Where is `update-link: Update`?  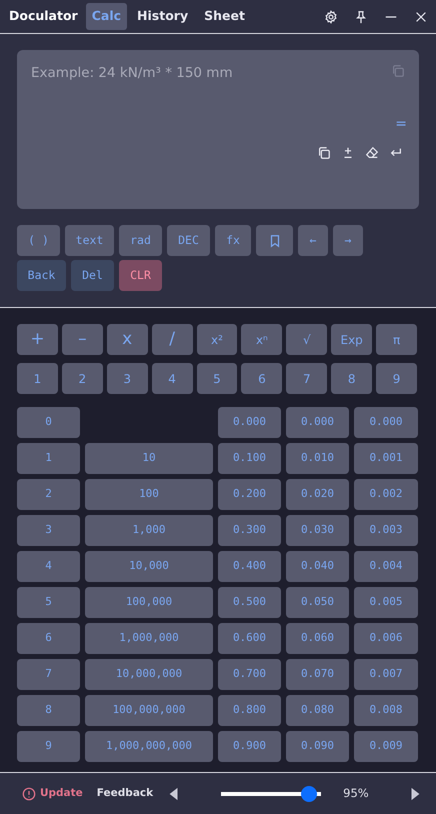 update-link: Update is located at coordinates (52, 794).